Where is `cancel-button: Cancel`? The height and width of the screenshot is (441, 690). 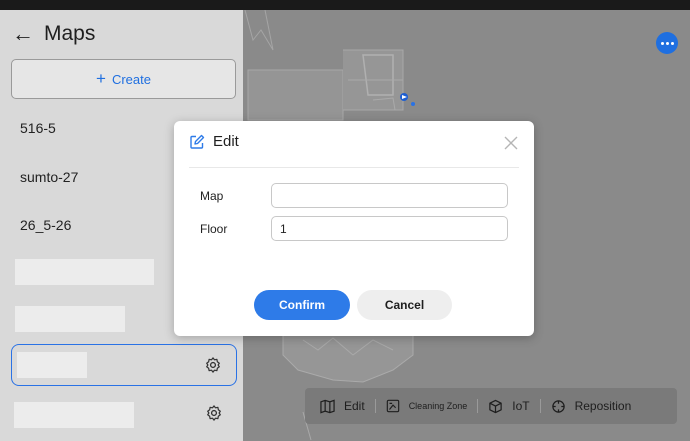 cancel-button: Cancel is located at coordinates (404, 305).